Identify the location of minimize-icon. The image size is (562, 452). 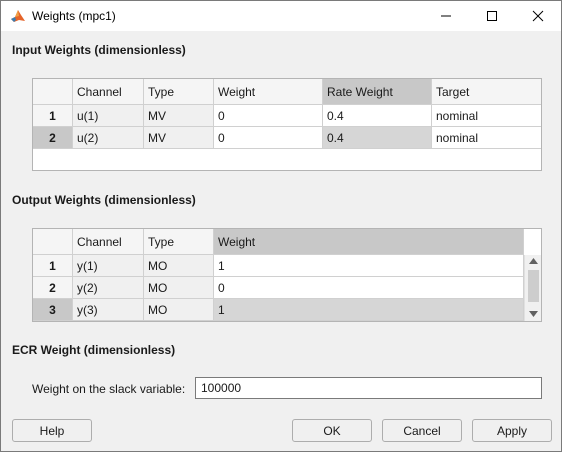
(446, 16).